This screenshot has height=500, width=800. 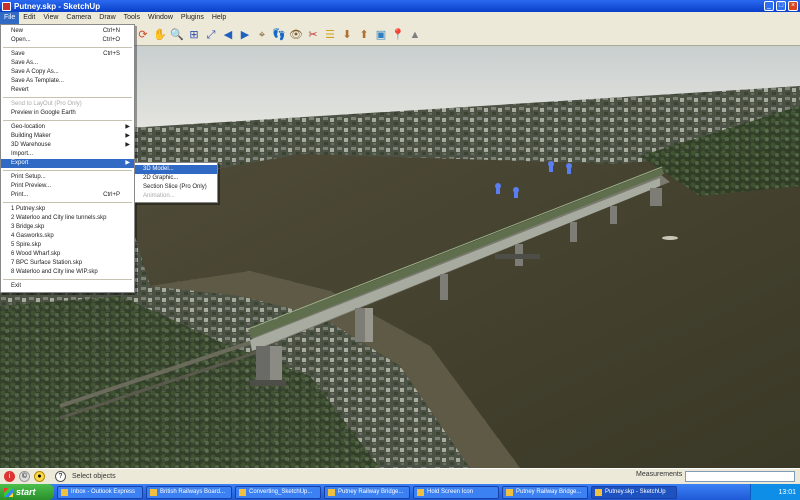 I want to click on file-menu-item-label: 1 Putney.skp, so click(x=28, y=209).